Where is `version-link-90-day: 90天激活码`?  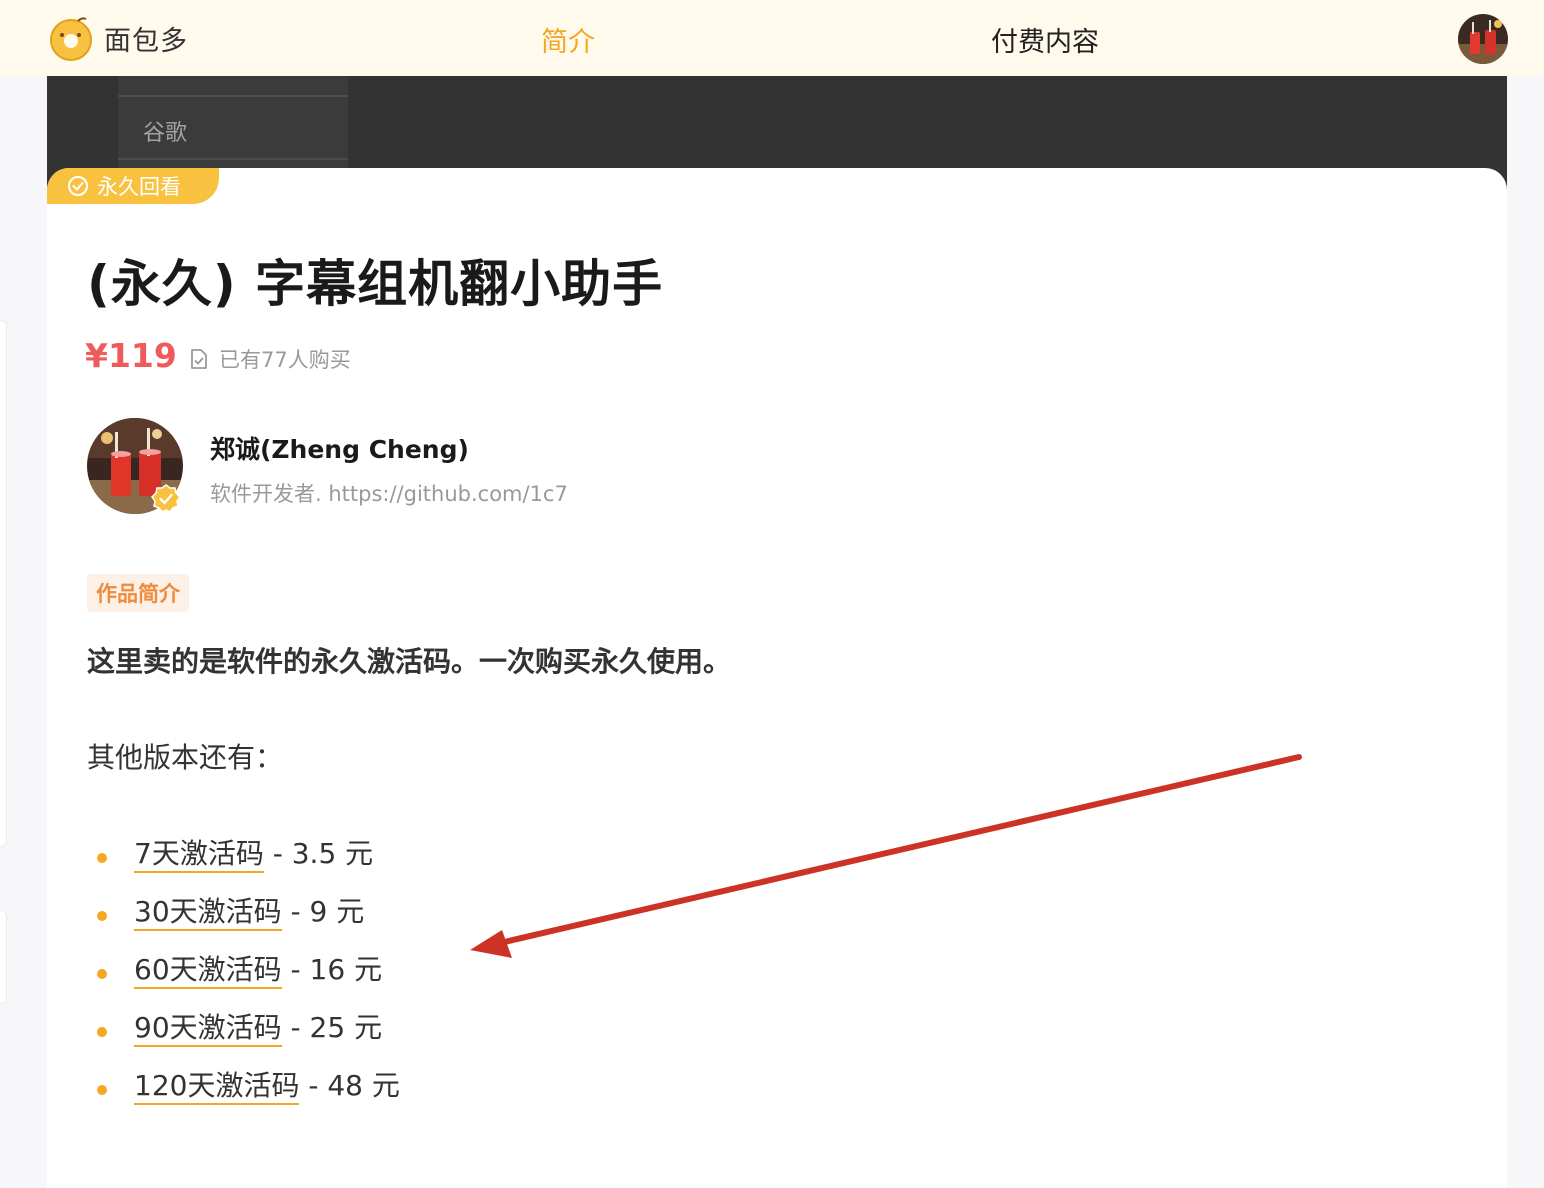 version-link-90-day: 90天激活码 is located at coordinates (208, 1029).